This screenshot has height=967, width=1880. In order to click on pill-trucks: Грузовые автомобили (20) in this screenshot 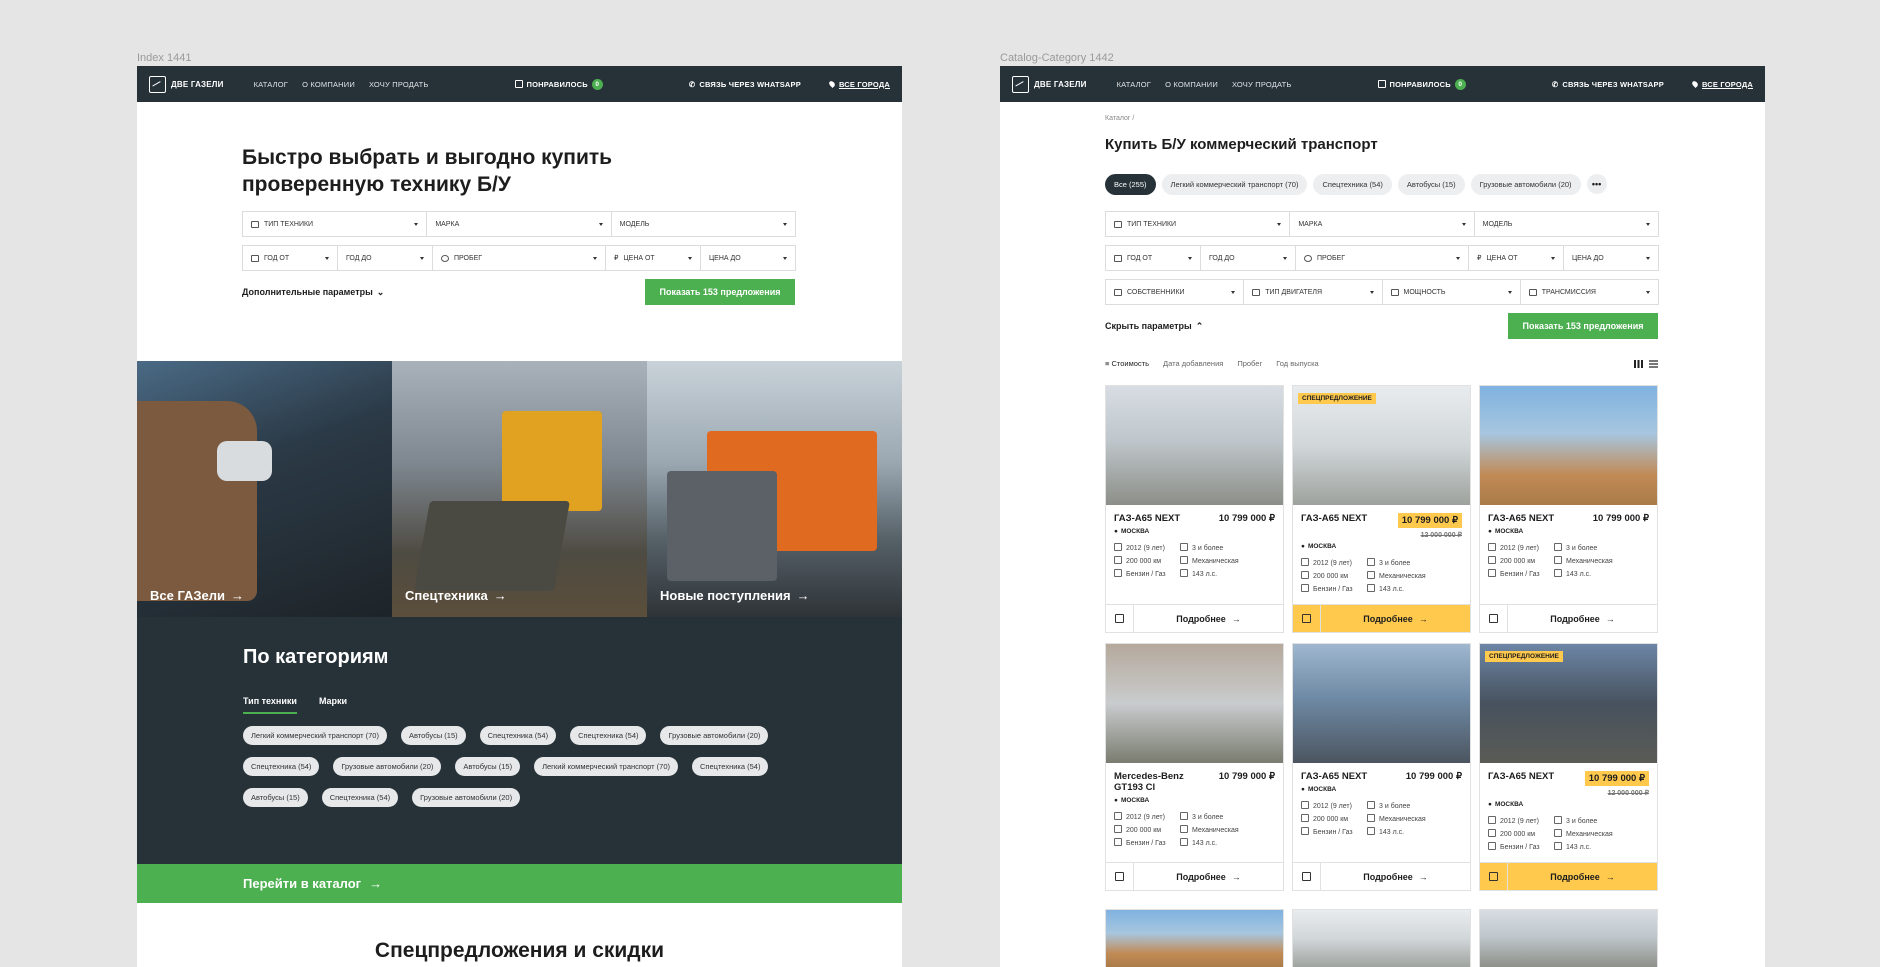, I will do `click(1525, 184)`.